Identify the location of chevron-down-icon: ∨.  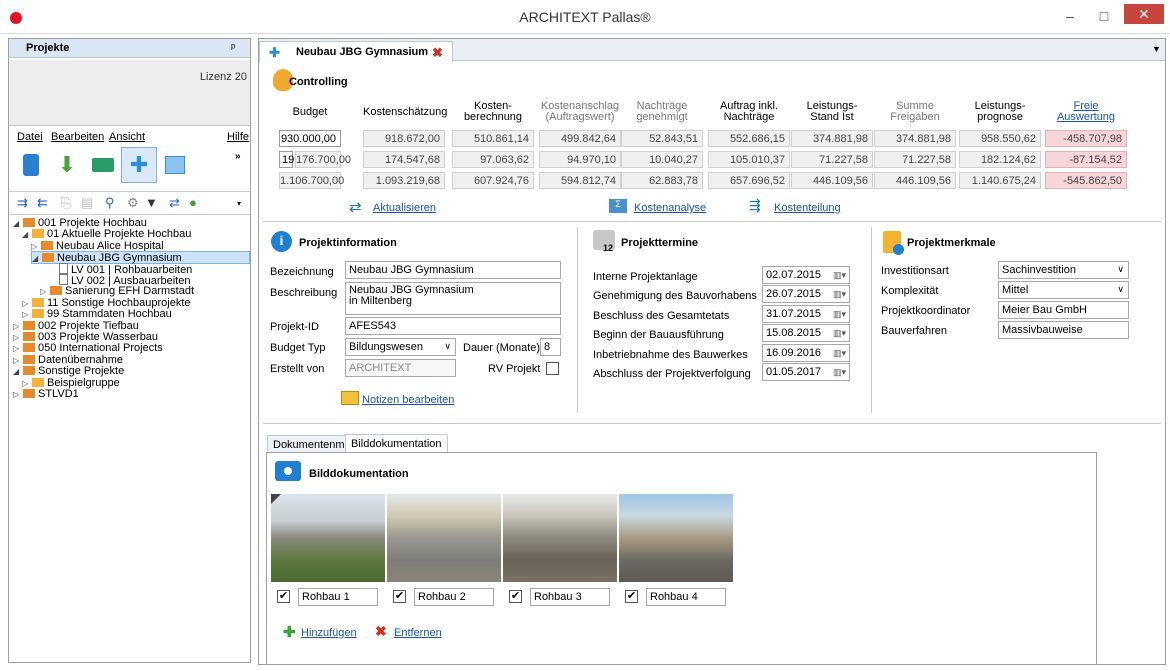
(447, 346).